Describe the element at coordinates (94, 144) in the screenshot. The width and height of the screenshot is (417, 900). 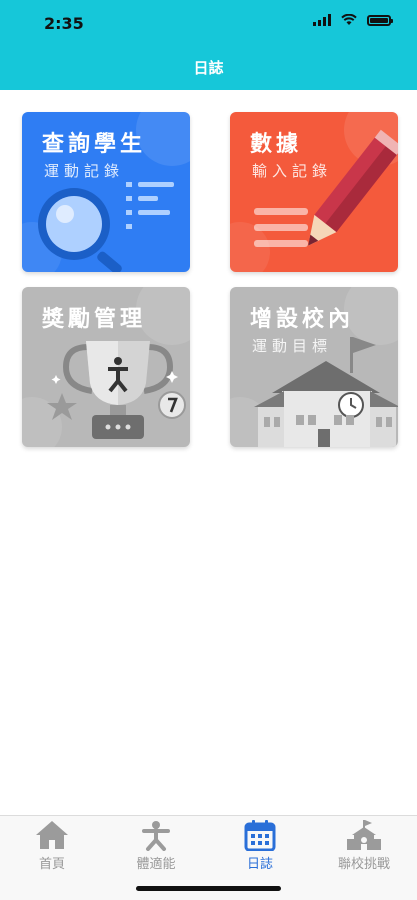
I see `card-title: 查詢學生` at that location.